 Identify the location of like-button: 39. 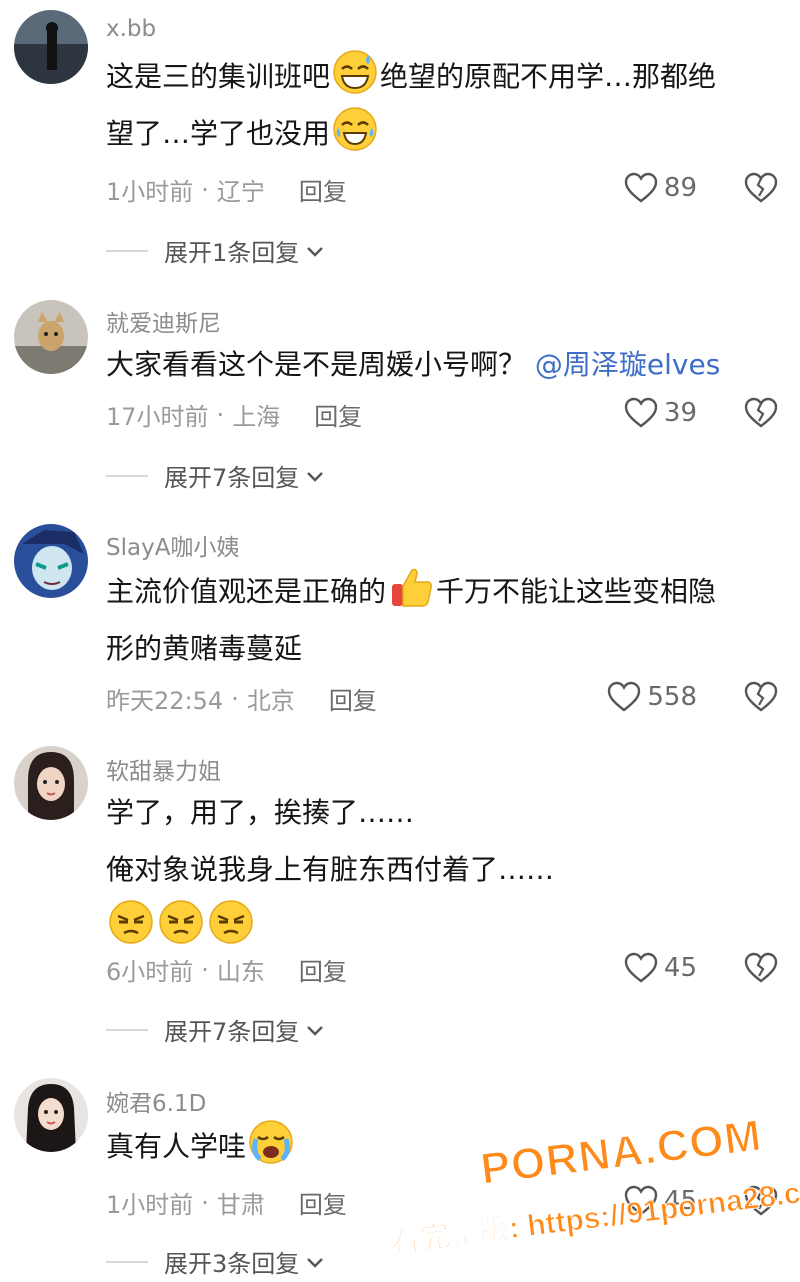
(660, 413).